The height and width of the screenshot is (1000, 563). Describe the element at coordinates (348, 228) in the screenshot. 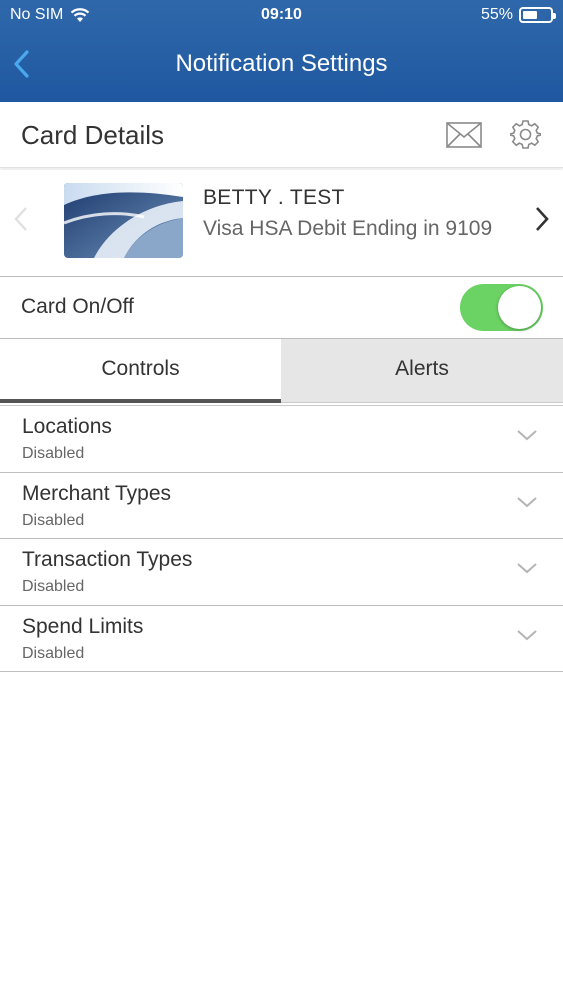

I see `card-description: Visa HSA Debit Ending in 9109` at that location.